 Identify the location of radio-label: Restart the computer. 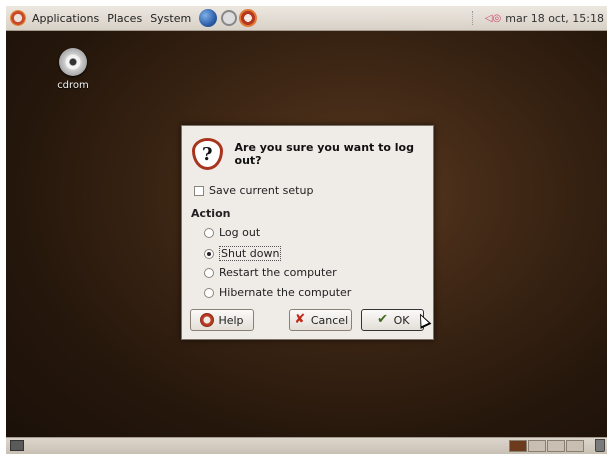
(278, 272).